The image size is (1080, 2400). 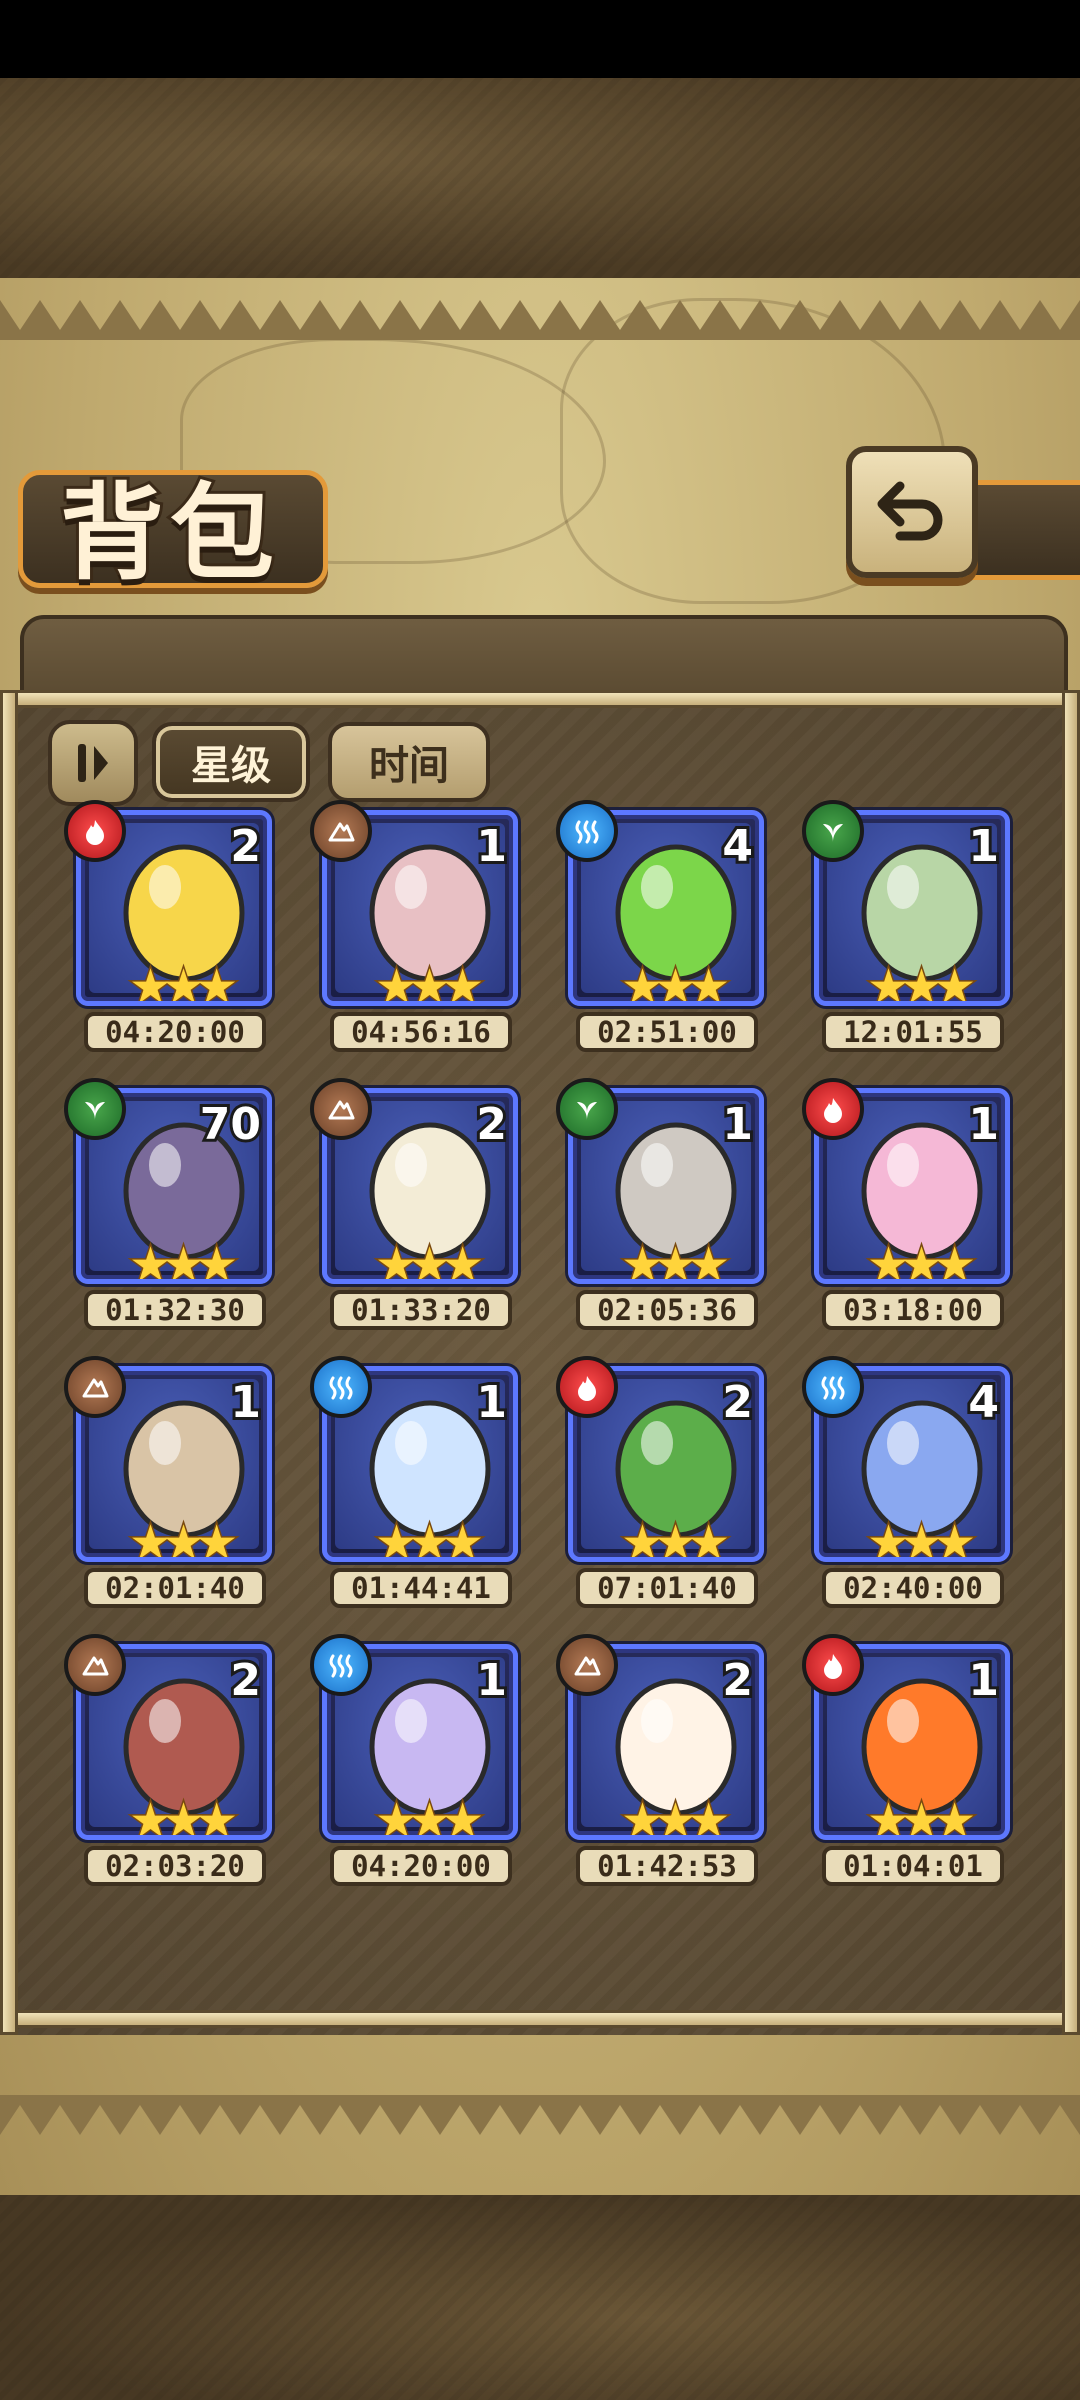 What do you see at coordinates (663, 1486) in the screenshot?
I see `egg-slot: ★★★ 2 07:01:40` at bounding box center [663, 1486].